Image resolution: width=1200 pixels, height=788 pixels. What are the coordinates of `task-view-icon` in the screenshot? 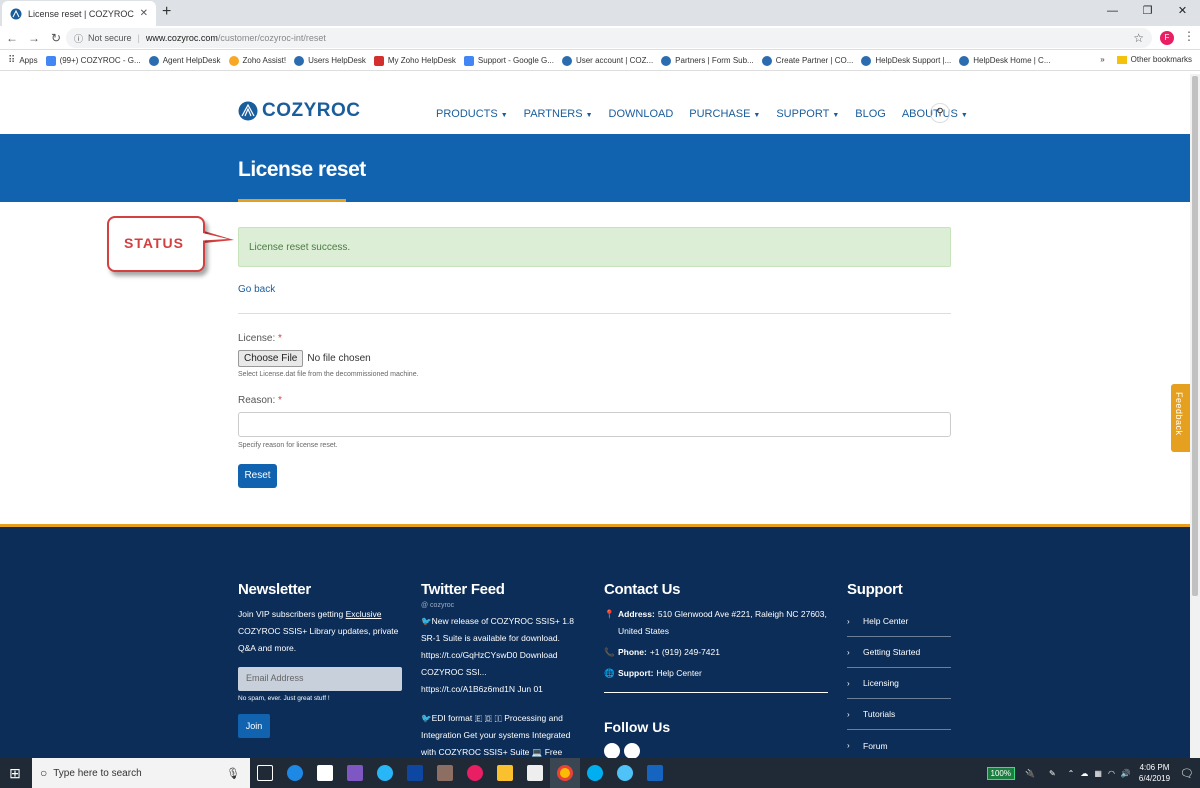 It's located at (265, 773).